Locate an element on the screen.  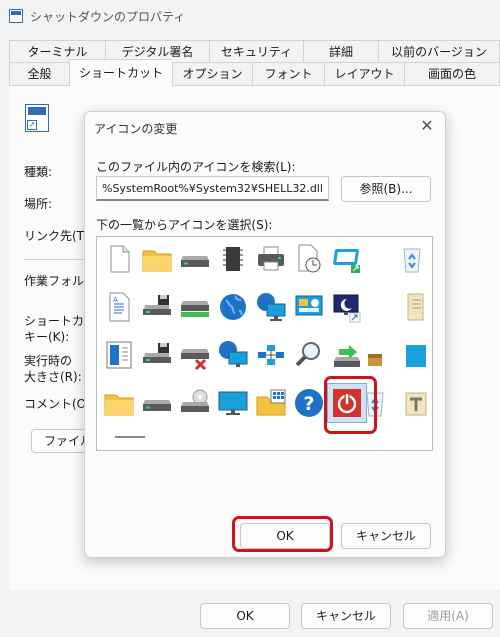
control-panel-icon is located at coordinates (309, 307).